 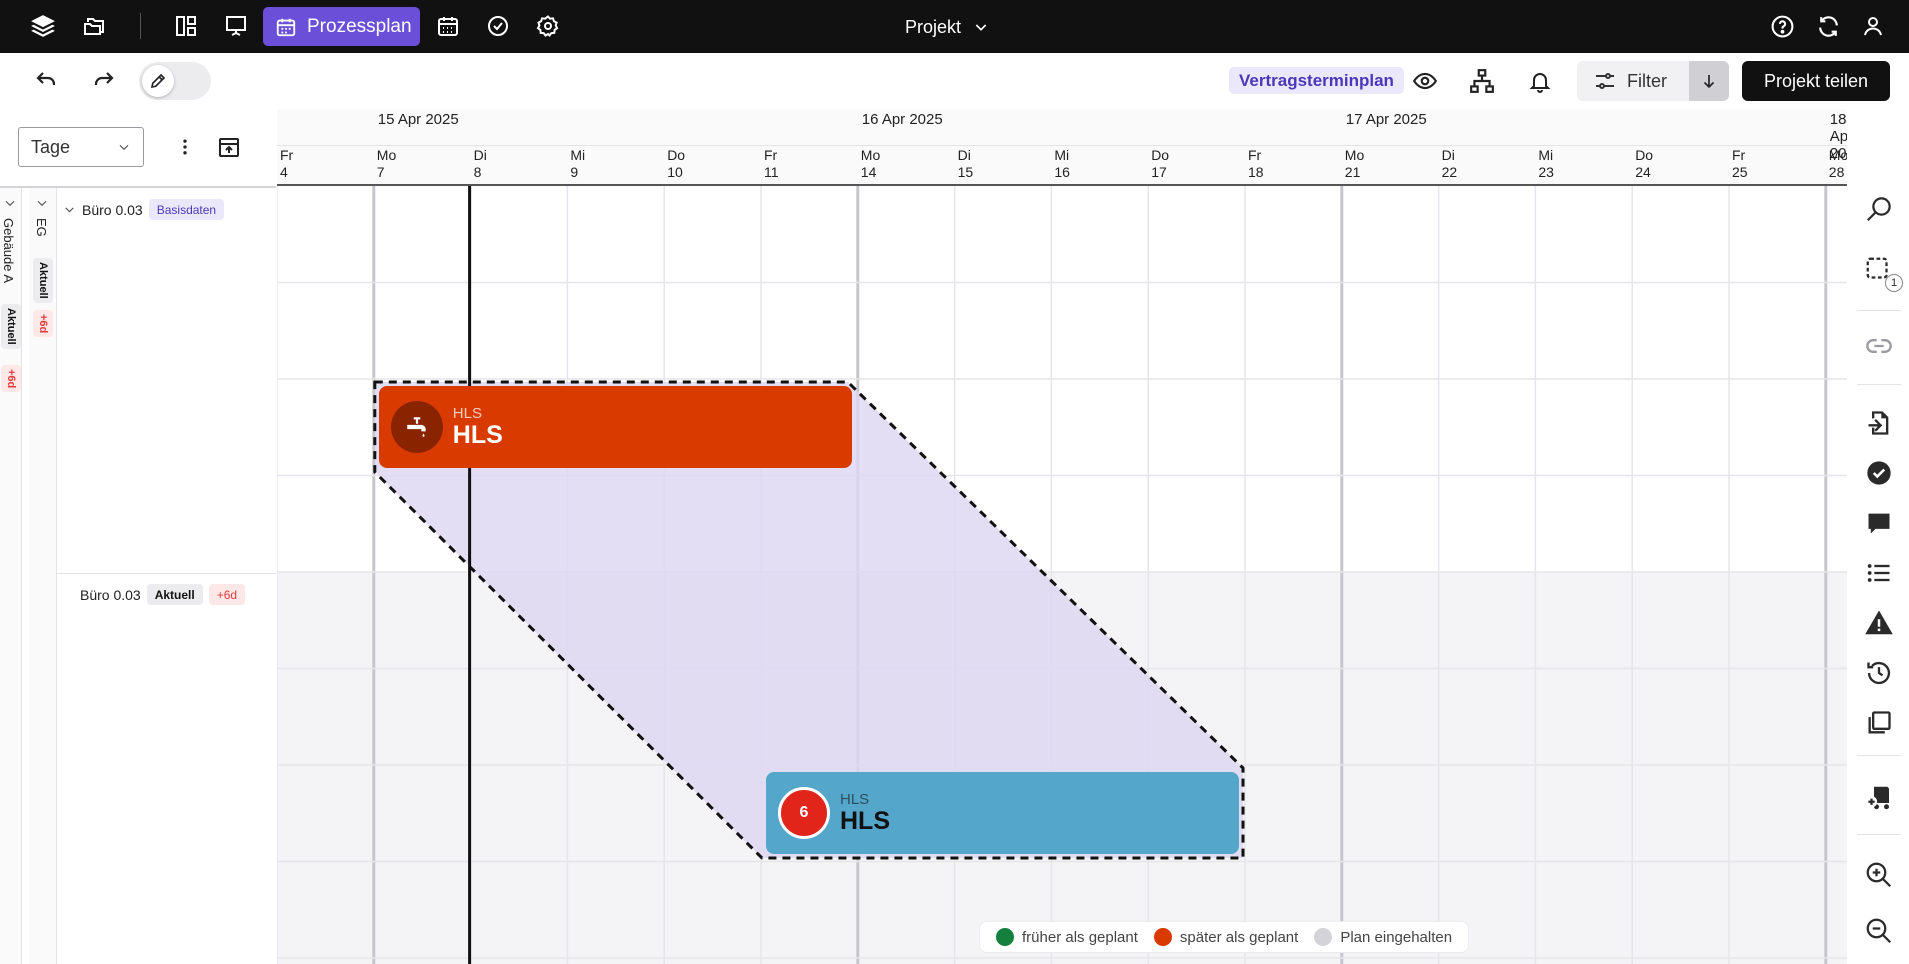 What do you see at coordinates (1323, 937) in the screenshot?
I see `legend-dot-on-plan` at bounding box center [1323, 937].